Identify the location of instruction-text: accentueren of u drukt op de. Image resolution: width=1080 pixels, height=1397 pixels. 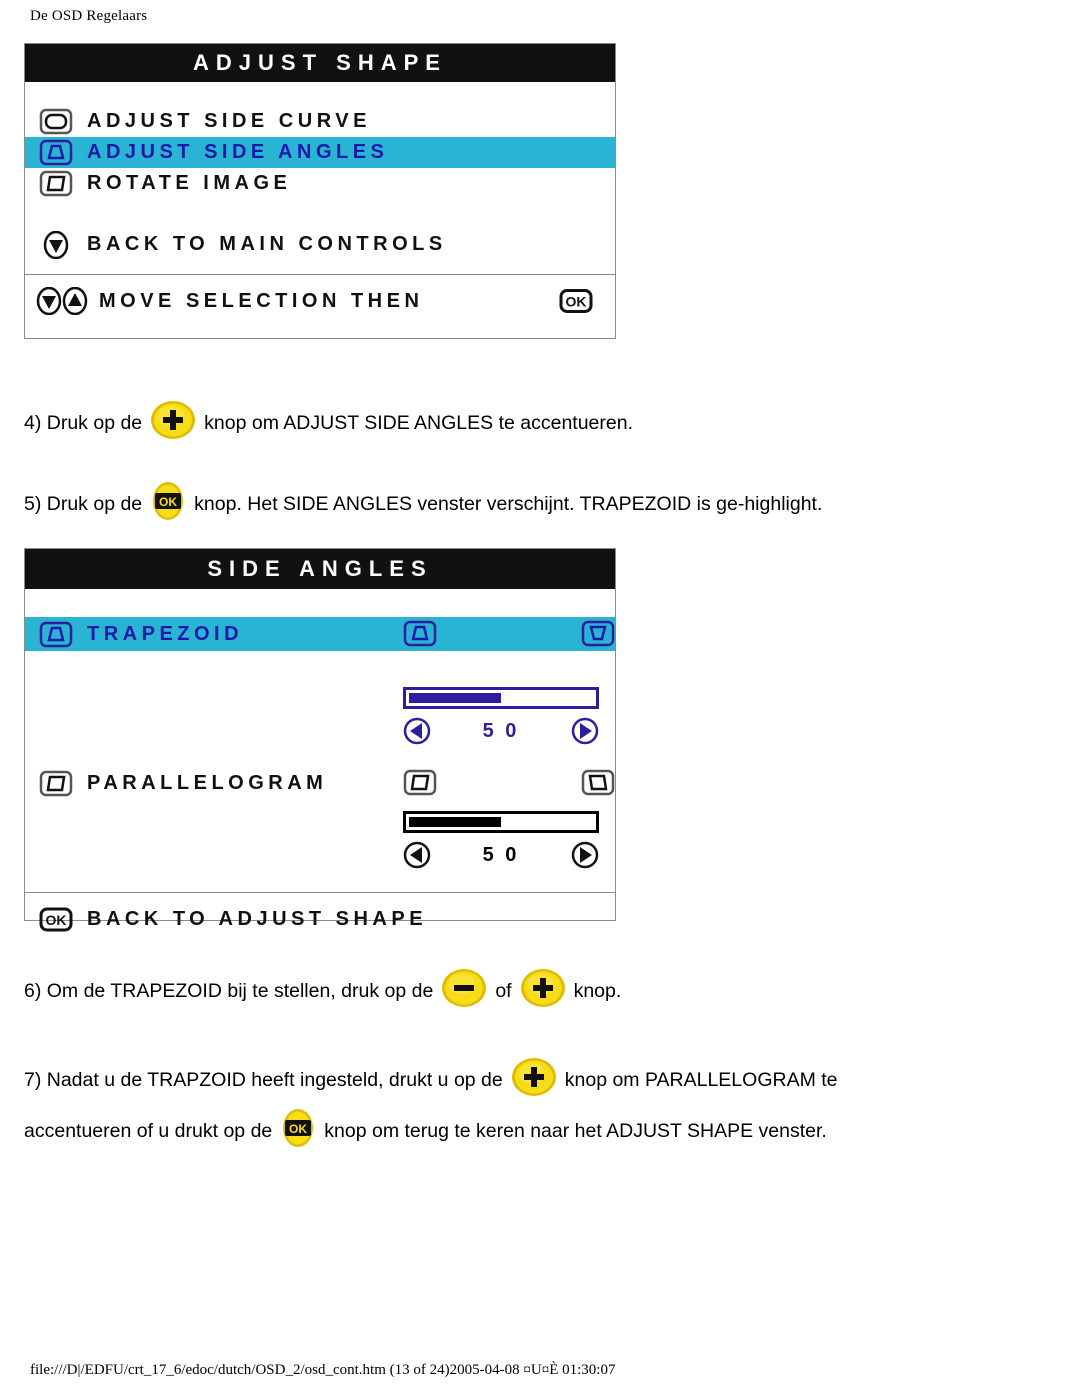
(148, 1130).